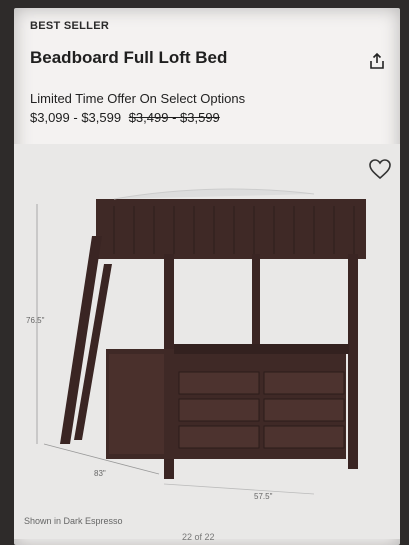  I want to click on sale-price: $3,099 - $3,599, so click(76, 117).